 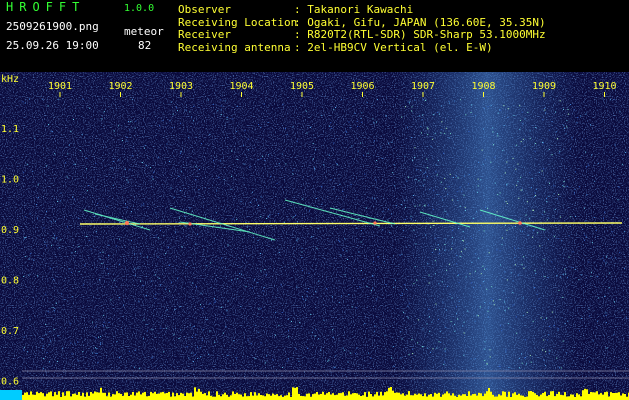 I want to click on frequency-tick-label: 1.0, so click(x=10, y=180).